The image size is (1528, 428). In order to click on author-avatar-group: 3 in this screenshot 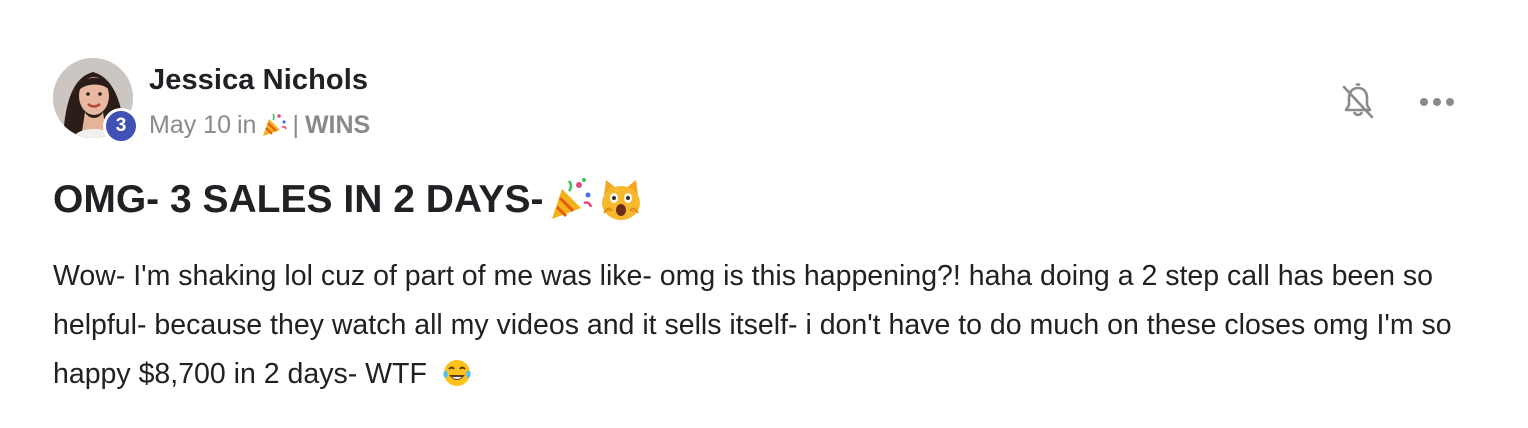, I will do `click(96, 101)`.